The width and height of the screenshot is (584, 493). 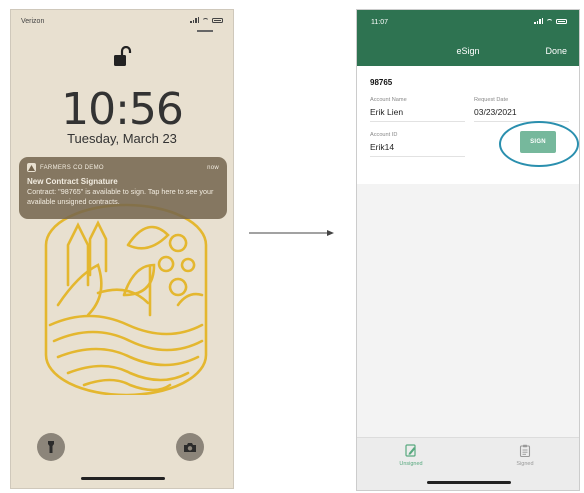 I want to click on notification-title: New Contract Signature, so click(x=72, y=181).